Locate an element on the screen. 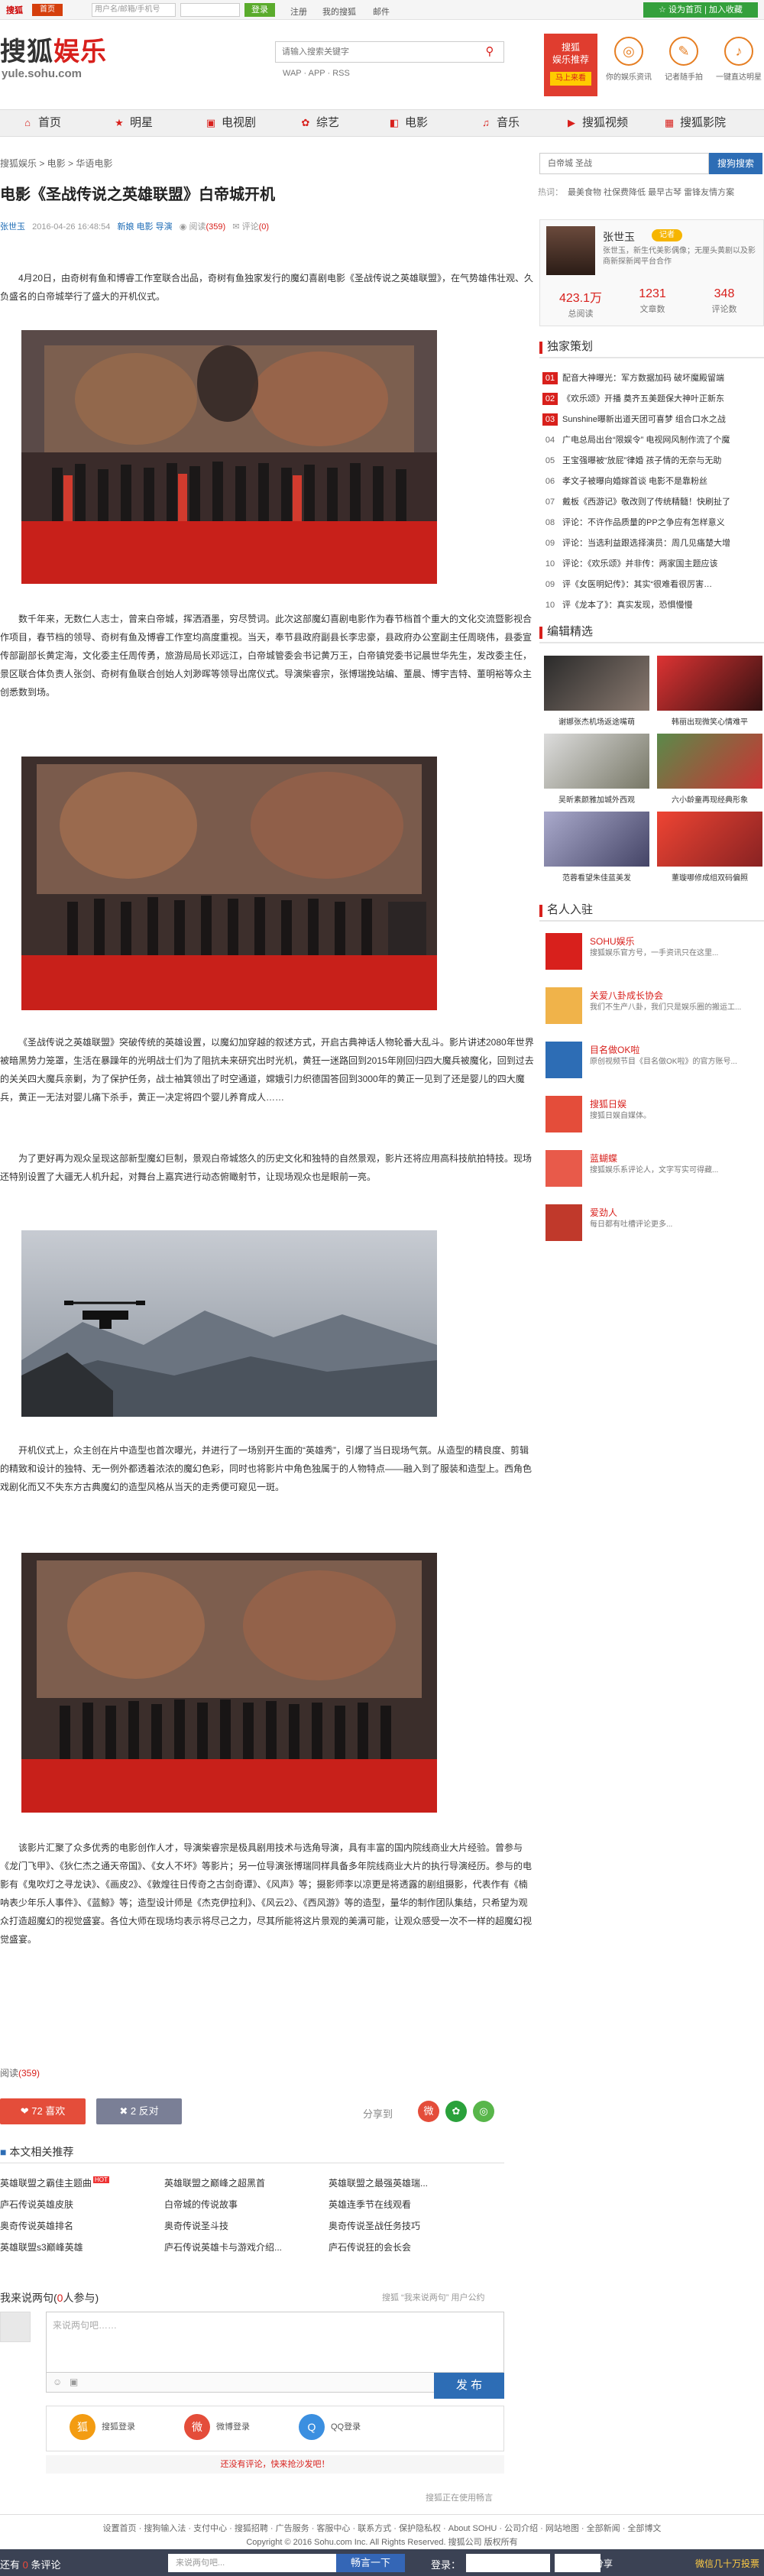  emoji-icon: ☺ is located at coordinates (57, 2382).